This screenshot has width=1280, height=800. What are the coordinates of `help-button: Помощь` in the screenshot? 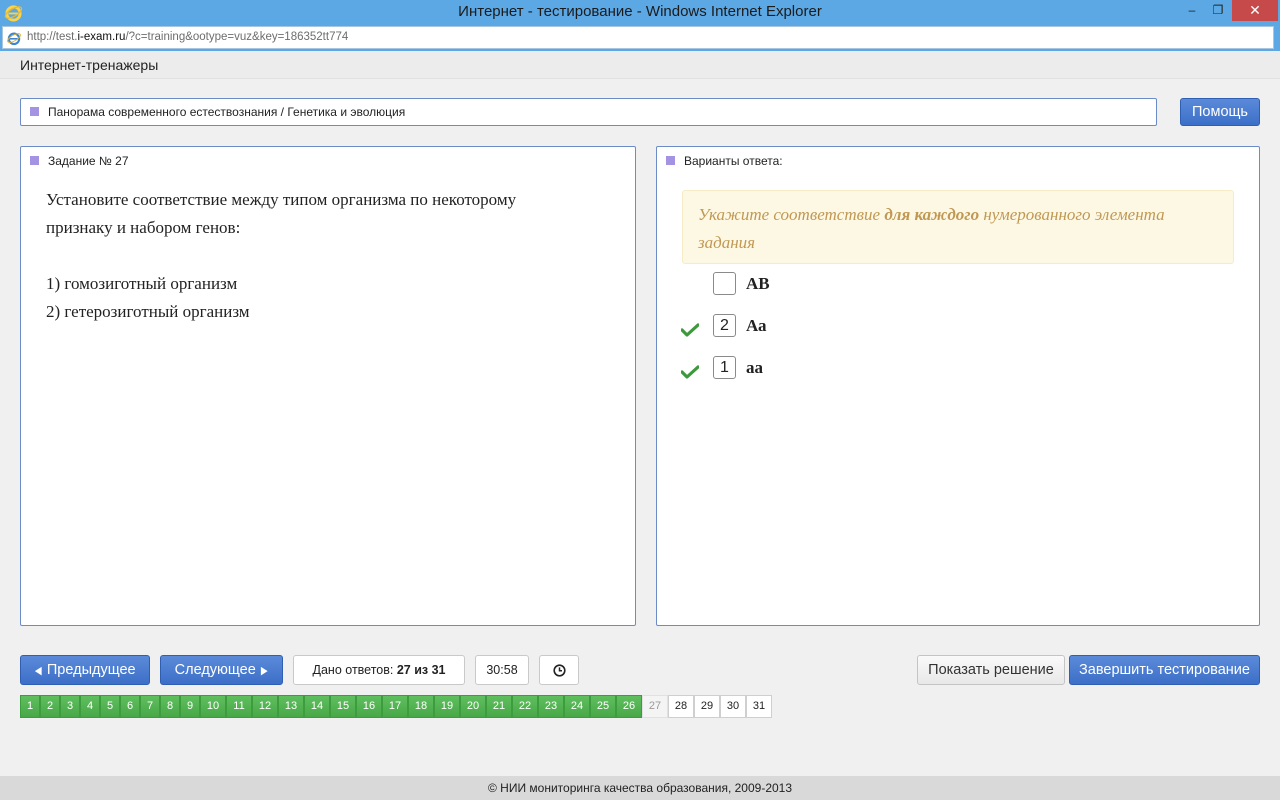 It's located at (1220, 112).